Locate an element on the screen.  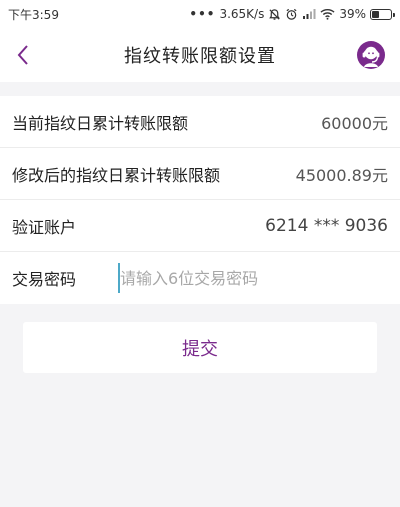
chevron-left-icon is located at coordinates (22, 55).